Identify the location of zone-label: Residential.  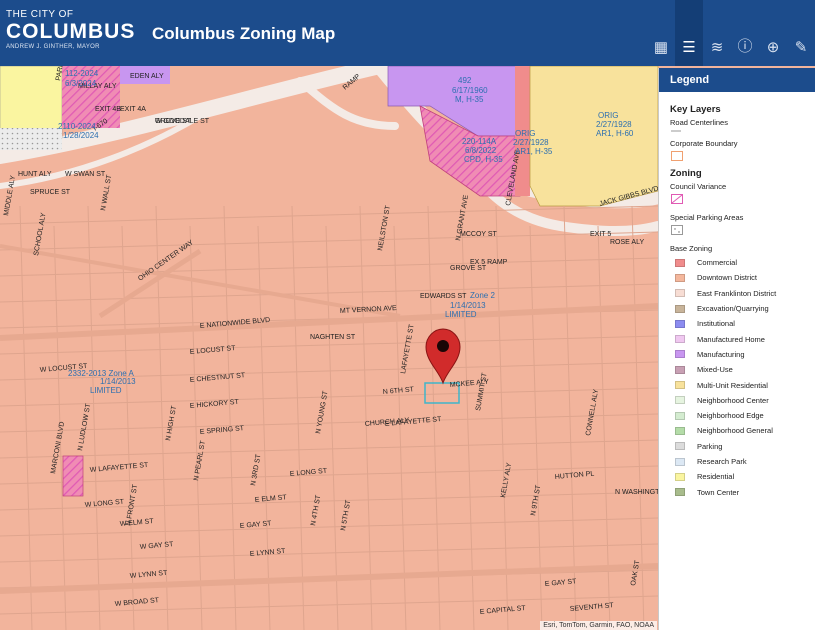
(716, 477).